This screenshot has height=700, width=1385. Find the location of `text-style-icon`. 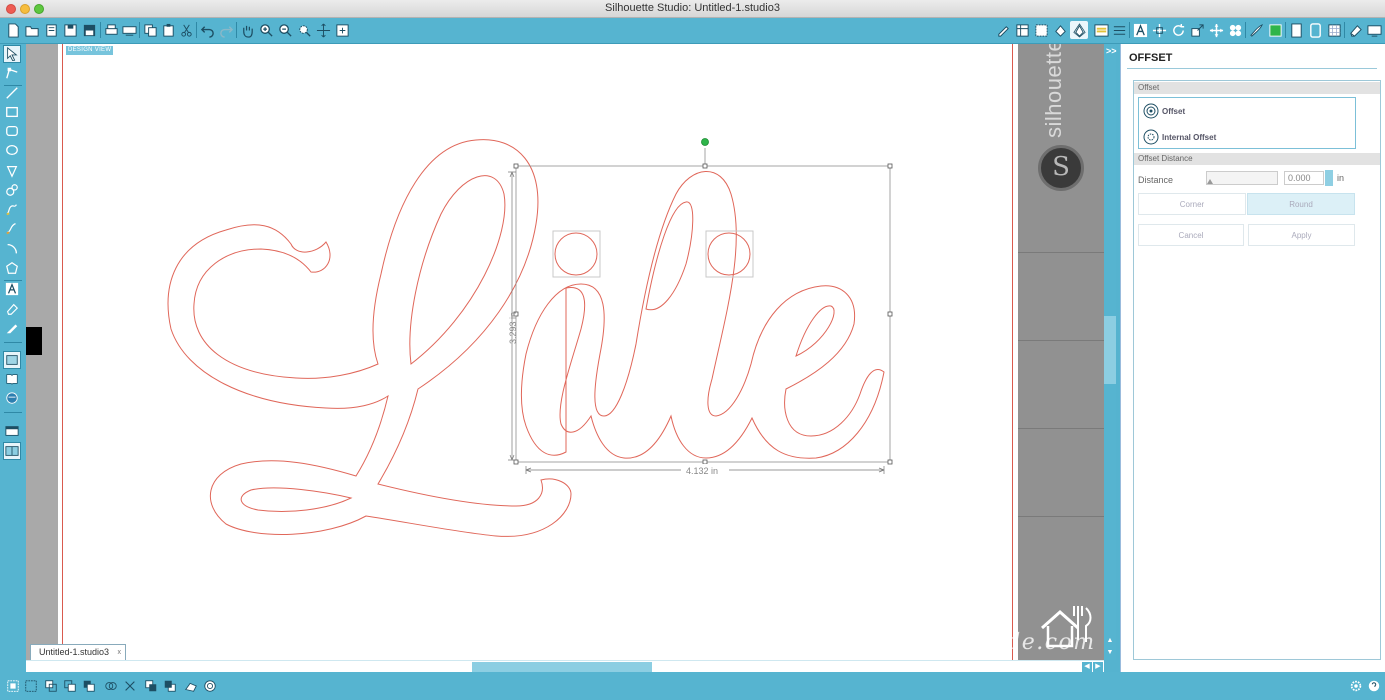

text-style-icon is located at coordinates (1140, 30).